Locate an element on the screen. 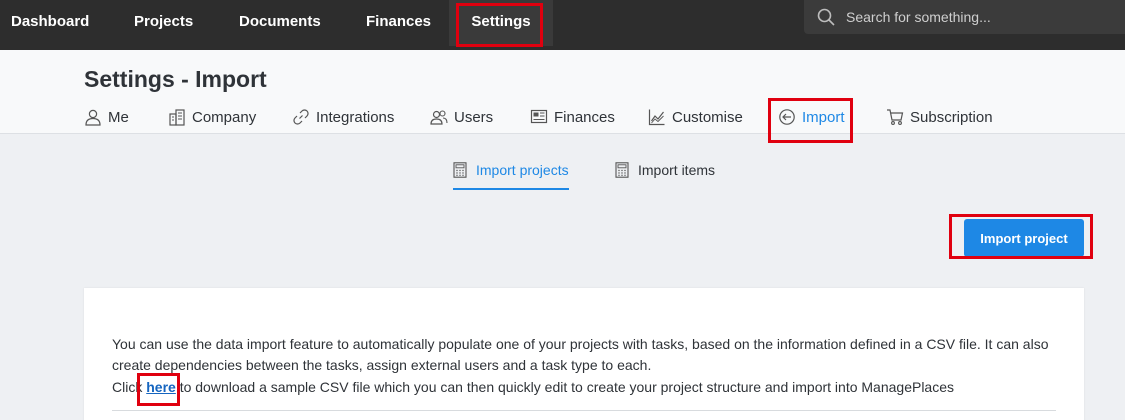 This screenshot has width=1125, height=420. search-box is located at coordinates (964, 17).